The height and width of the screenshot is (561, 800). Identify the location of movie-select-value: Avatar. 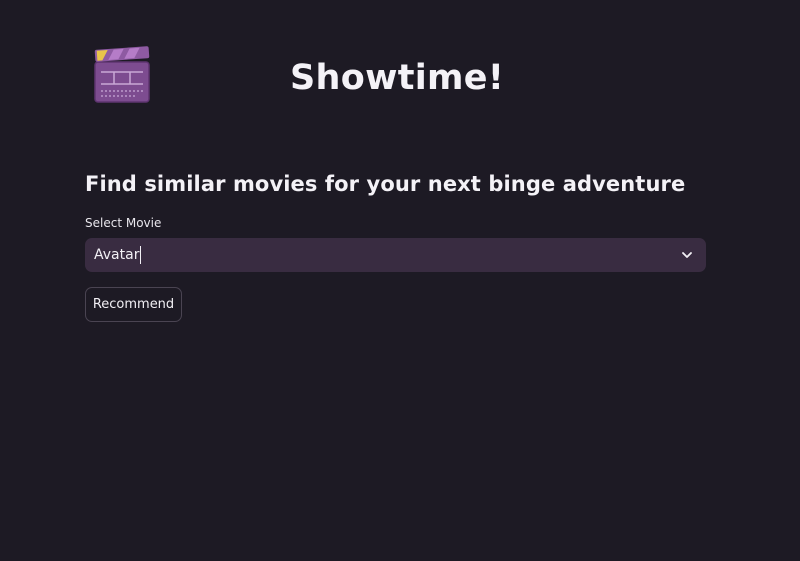
(116, 255).